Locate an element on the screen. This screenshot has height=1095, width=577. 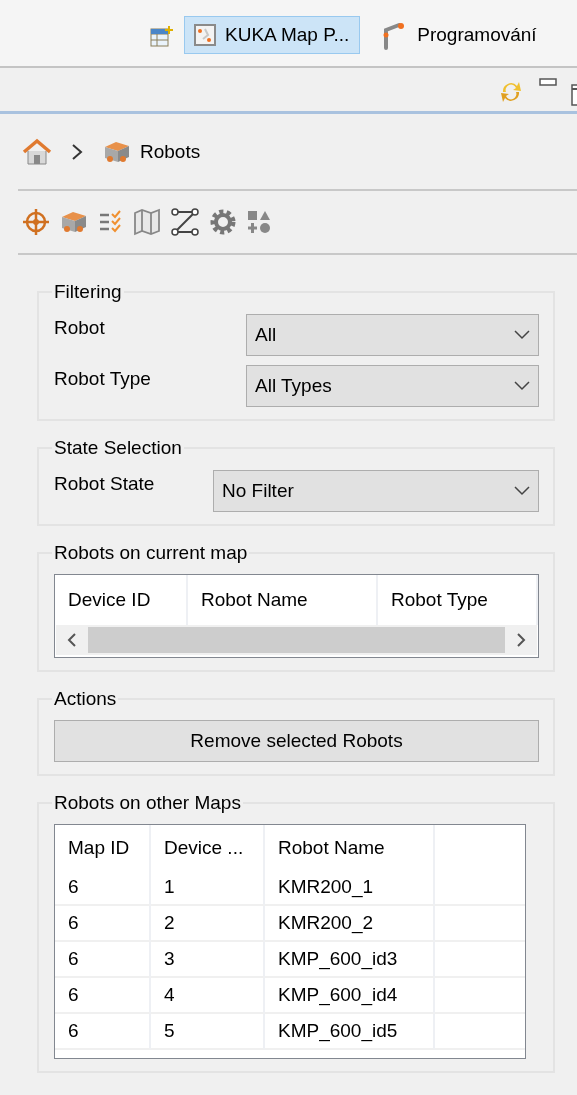
column-header: Map ID is located at coordinates (103, 847).